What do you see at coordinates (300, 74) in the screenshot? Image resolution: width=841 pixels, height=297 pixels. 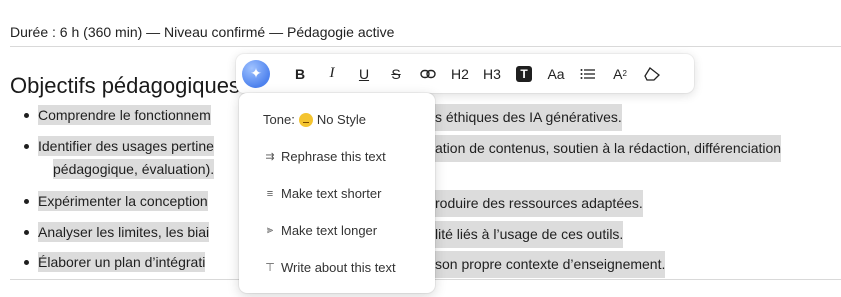 I see `bold-button: B` at bounding box center [300, 74].